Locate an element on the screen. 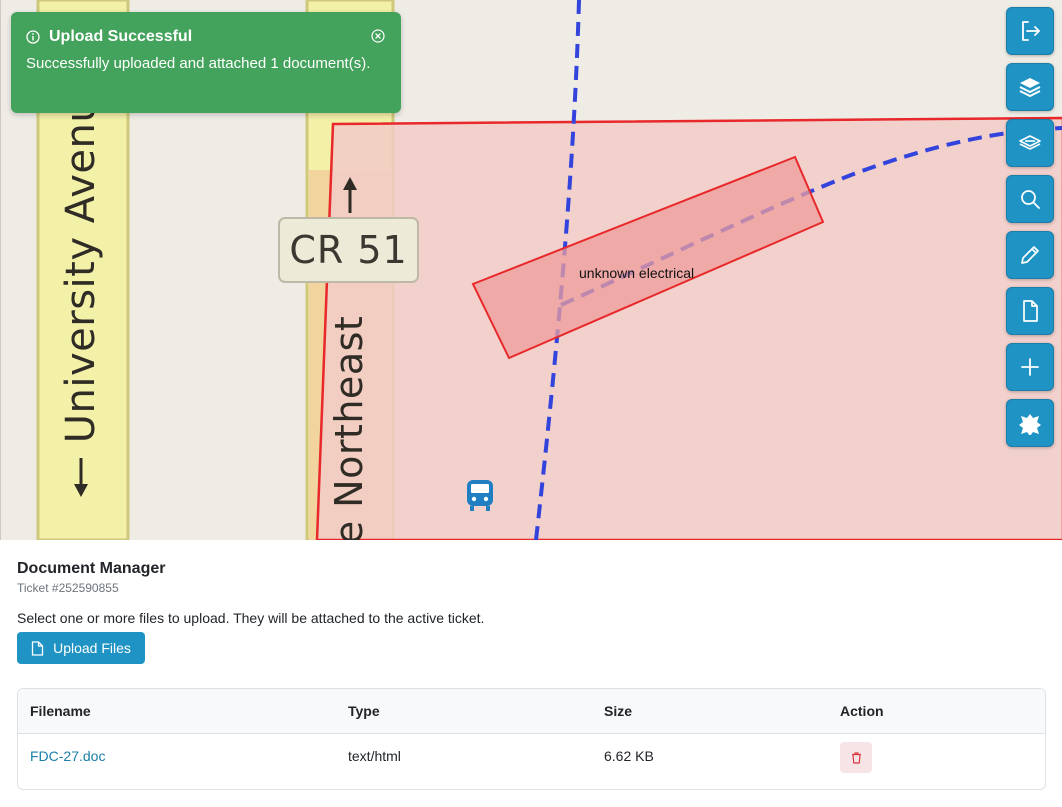 This screenshot has height=807, width=1062. tools-button is located at coordinates (1030, 423).